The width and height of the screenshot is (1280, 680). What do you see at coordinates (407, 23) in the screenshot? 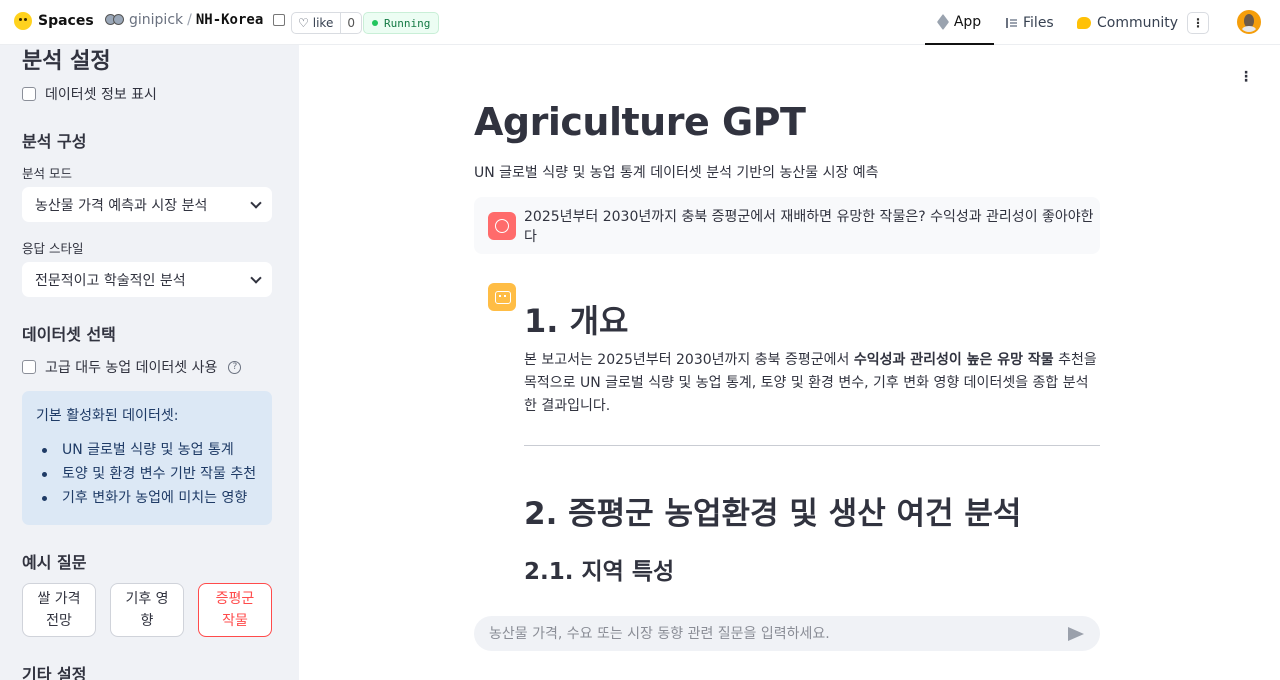
I see `status-label: Running` at bounding box center [407, 23].